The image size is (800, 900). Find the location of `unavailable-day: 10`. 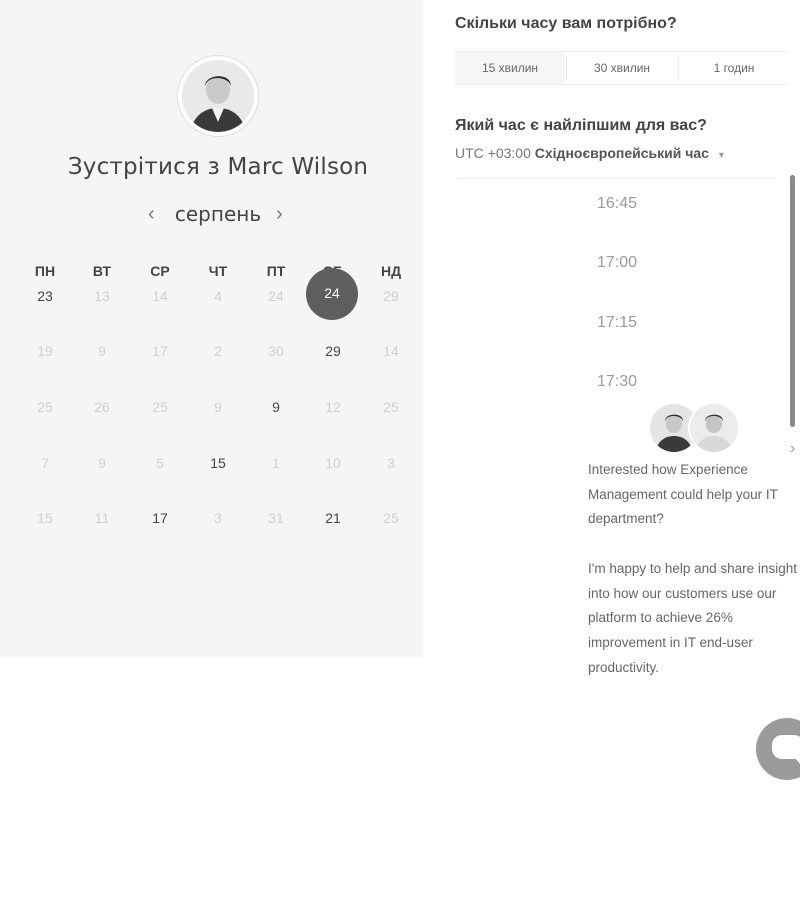

unavailable-day: 10 is located at coordinates (333, 463).